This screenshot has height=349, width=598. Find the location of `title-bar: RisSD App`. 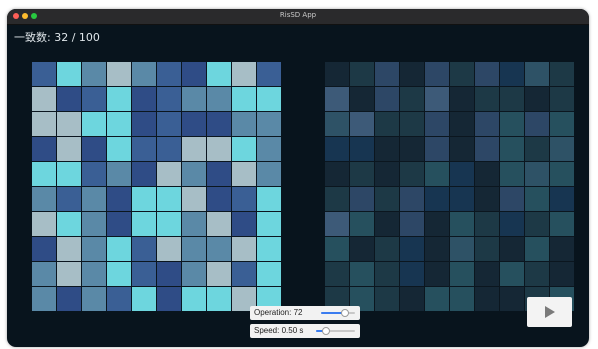

title-bar: RisSD App is located at coordinates (298, 17).